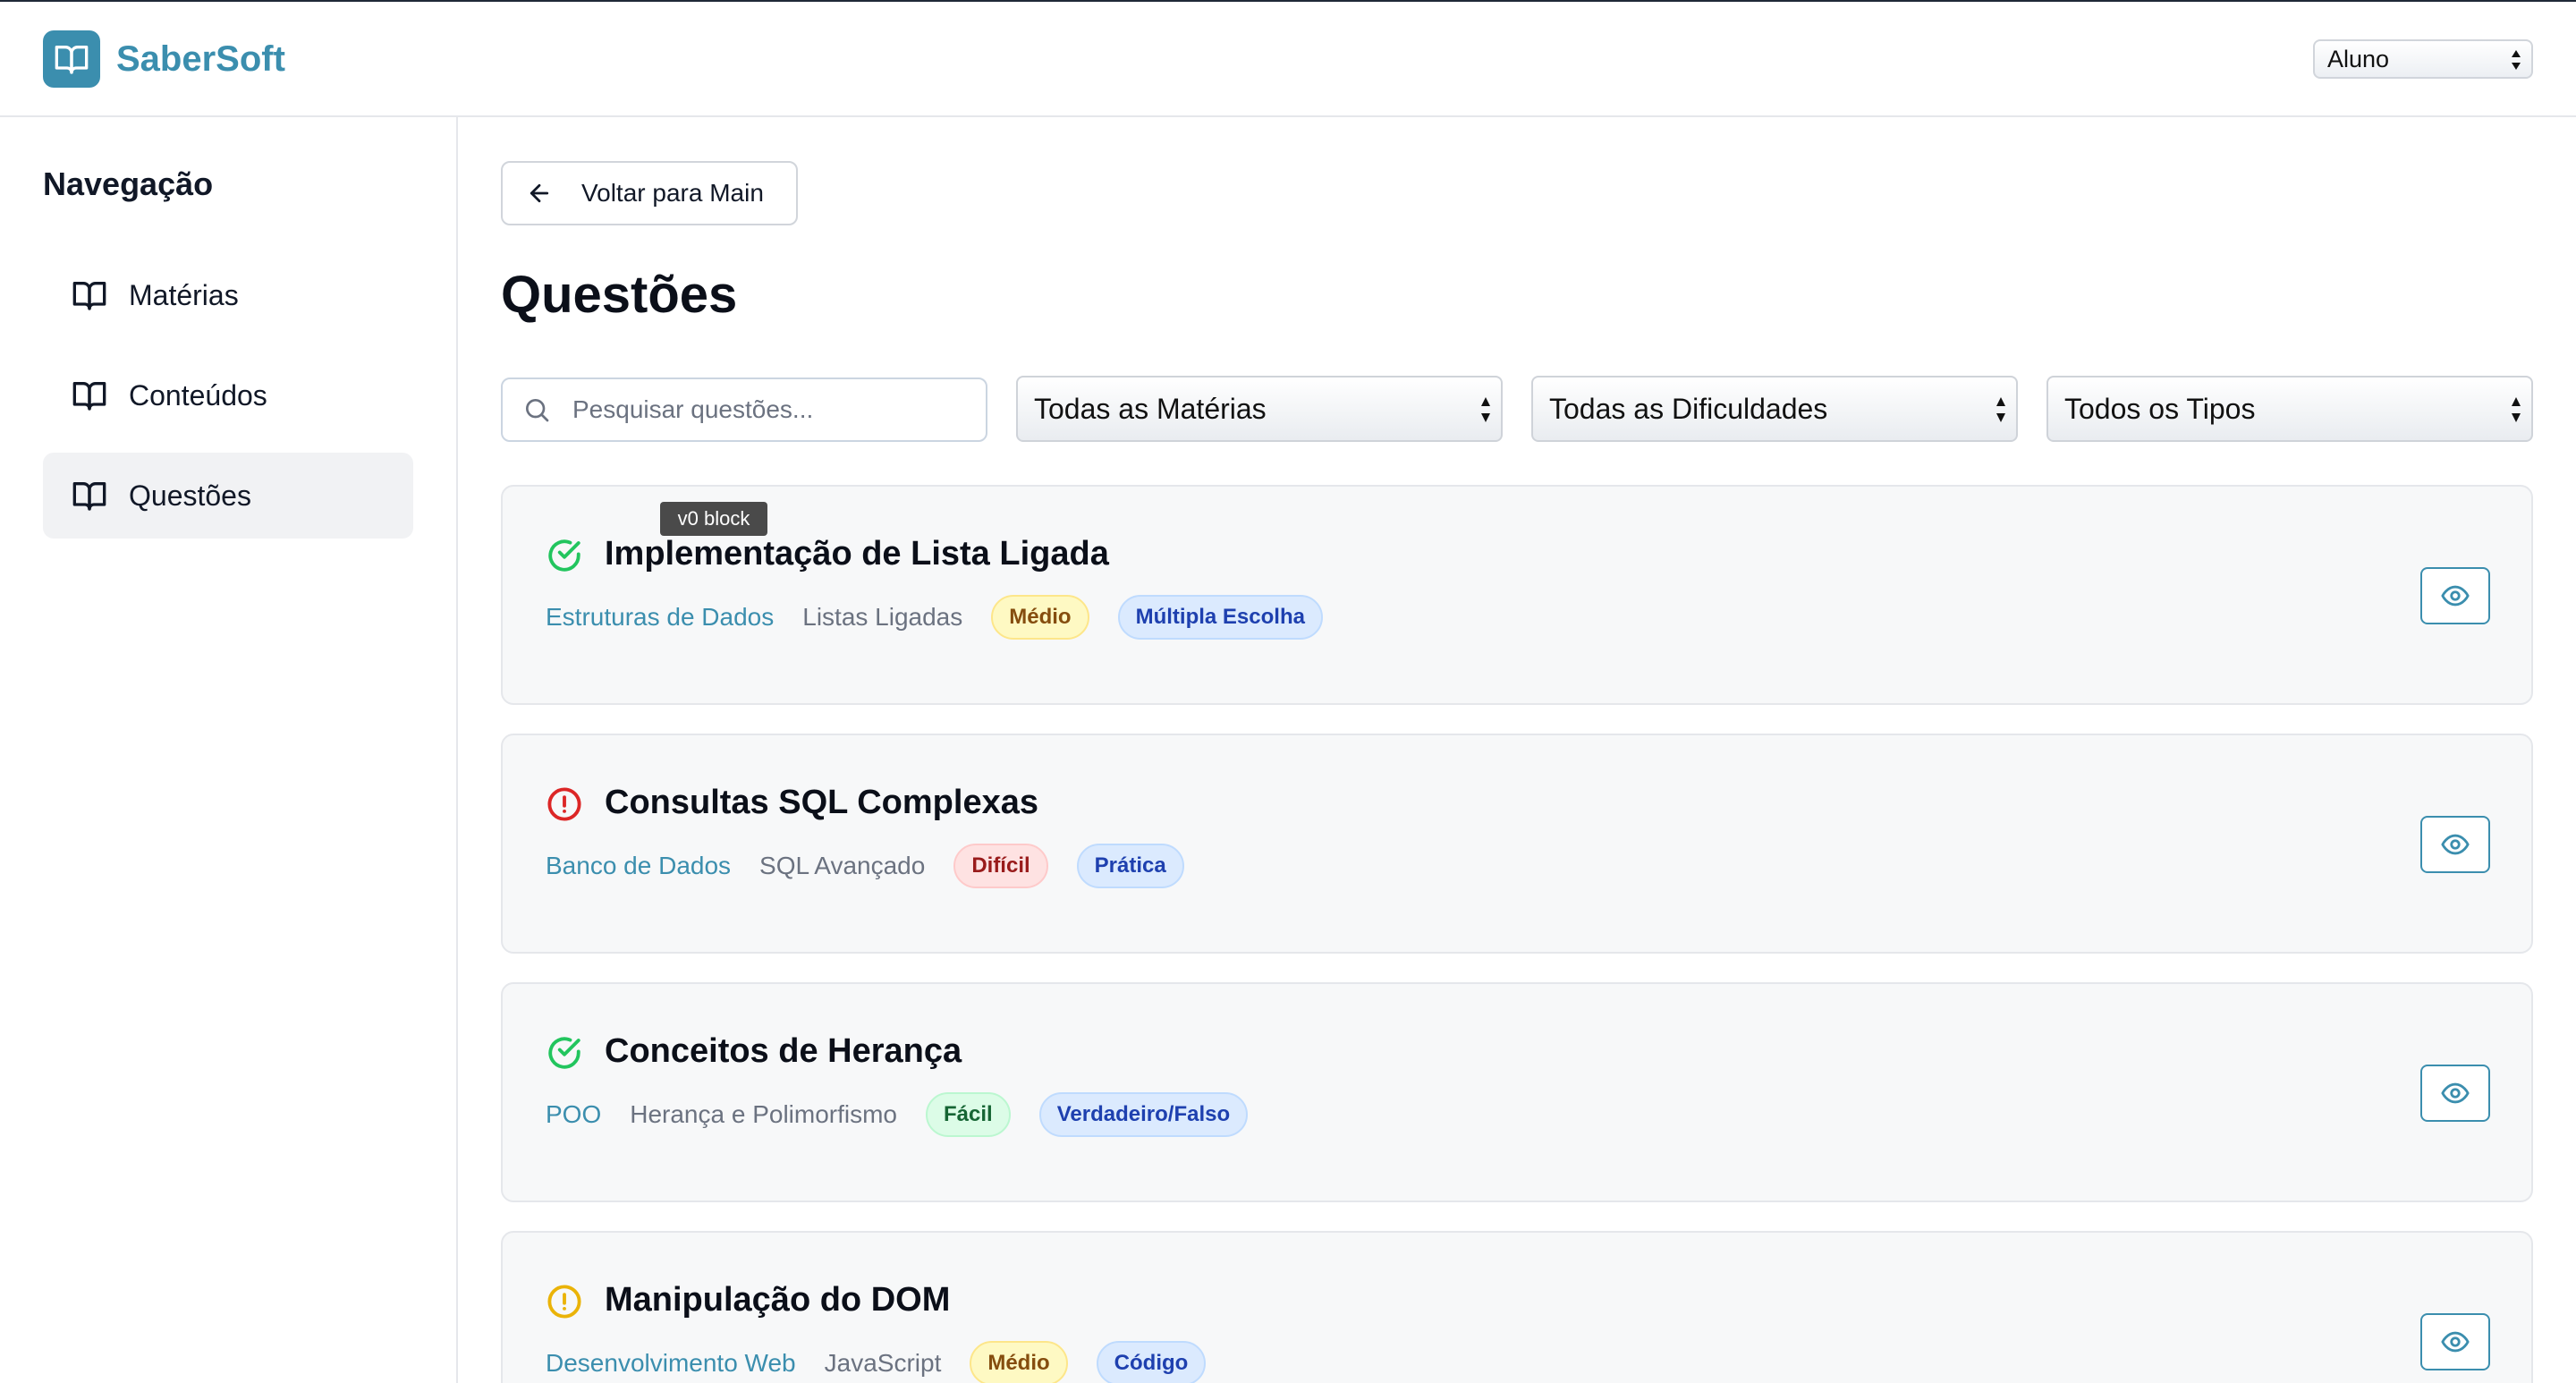  Describe the element at coordinates (619, 295) in the screenshot. I see `page-title: Questões` at that location.